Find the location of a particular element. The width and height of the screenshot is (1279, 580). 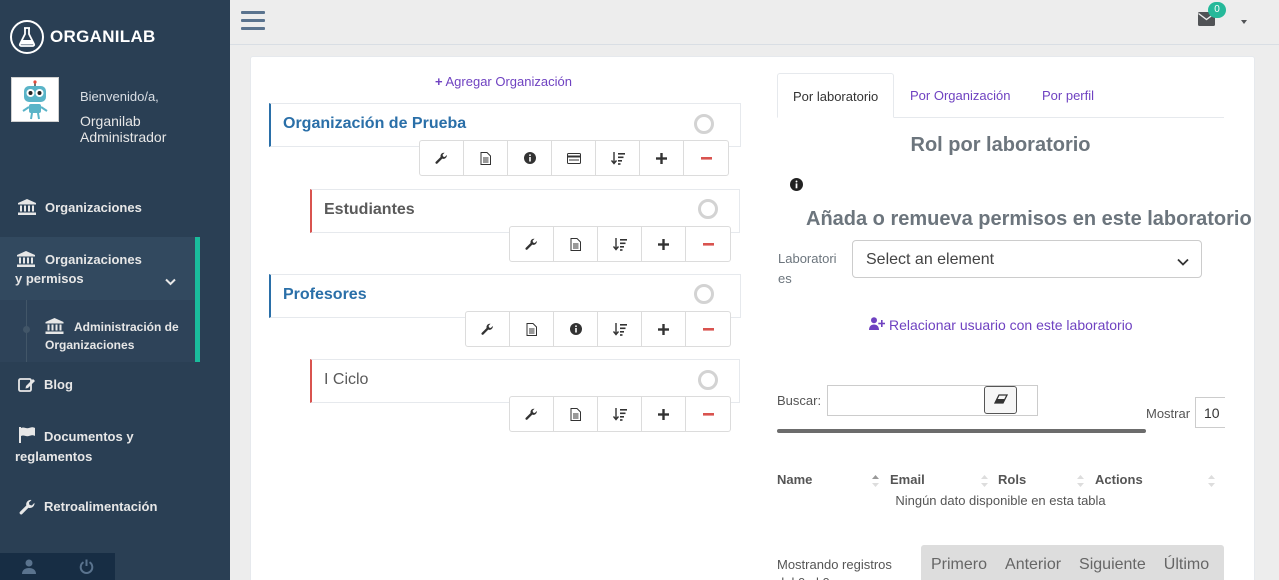

notification-badge: 0 is located at coordinates (1217, 10).